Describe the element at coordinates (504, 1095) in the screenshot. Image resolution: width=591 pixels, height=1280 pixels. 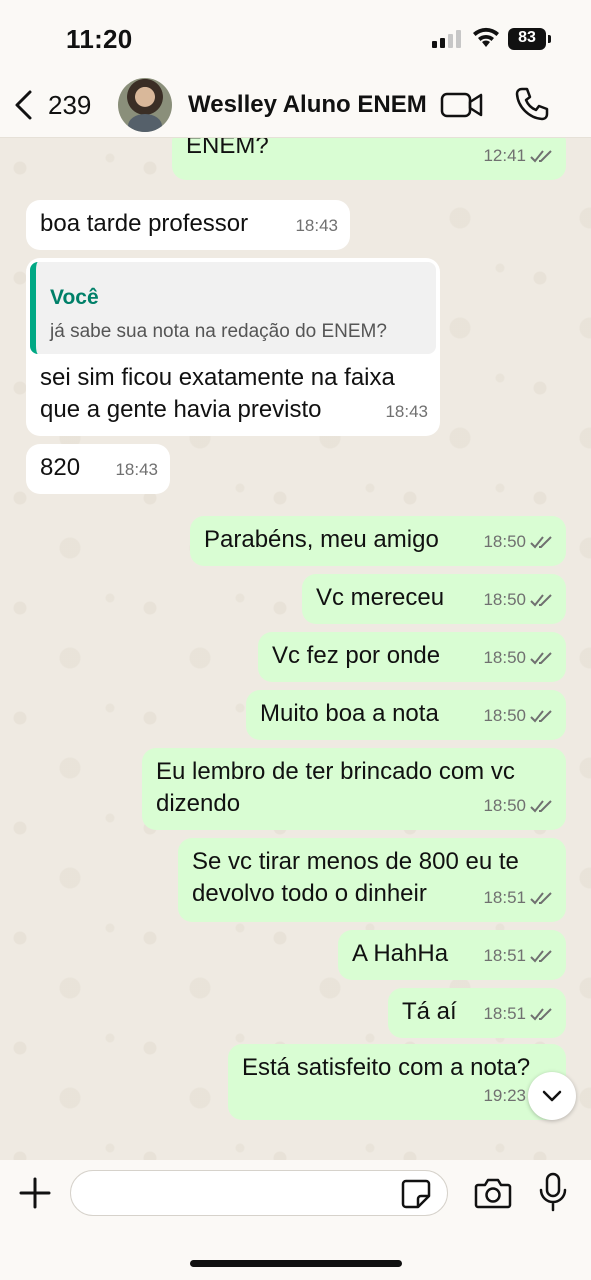
I see `message-time: 19:23` at that location.